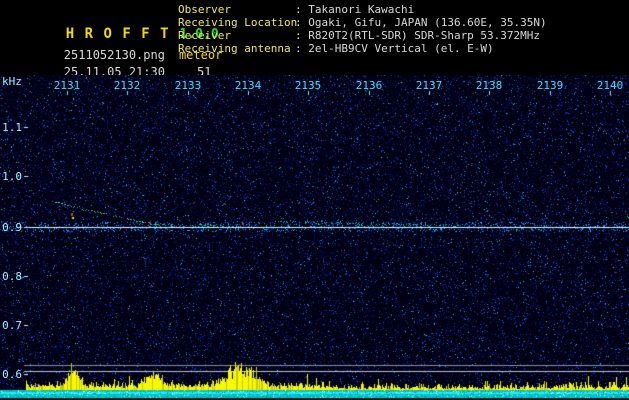 The height and width of the screenshot is (400, 629). Describe the element at coordinates (308, 85) in the screenshot. I see `time-label: 2135` at that location.